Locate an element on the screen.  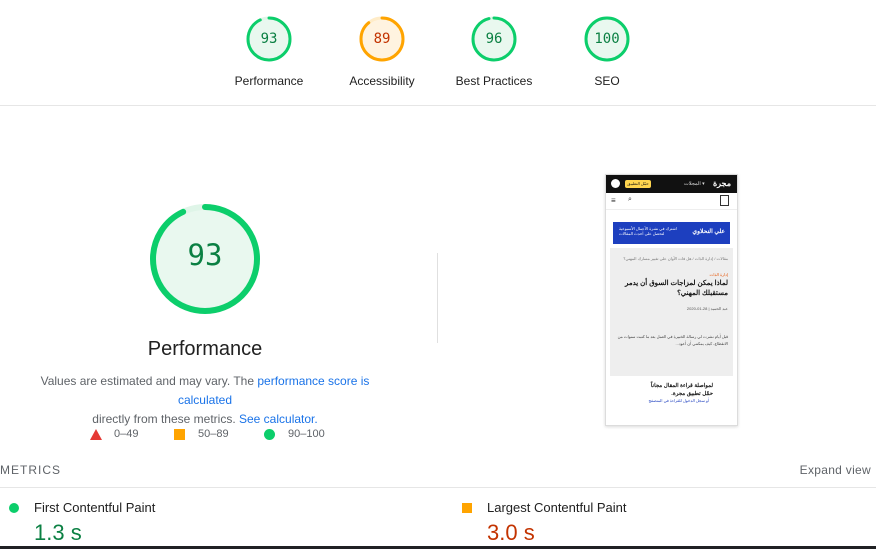
score-value: 96 is located at coordinates (494, 39).